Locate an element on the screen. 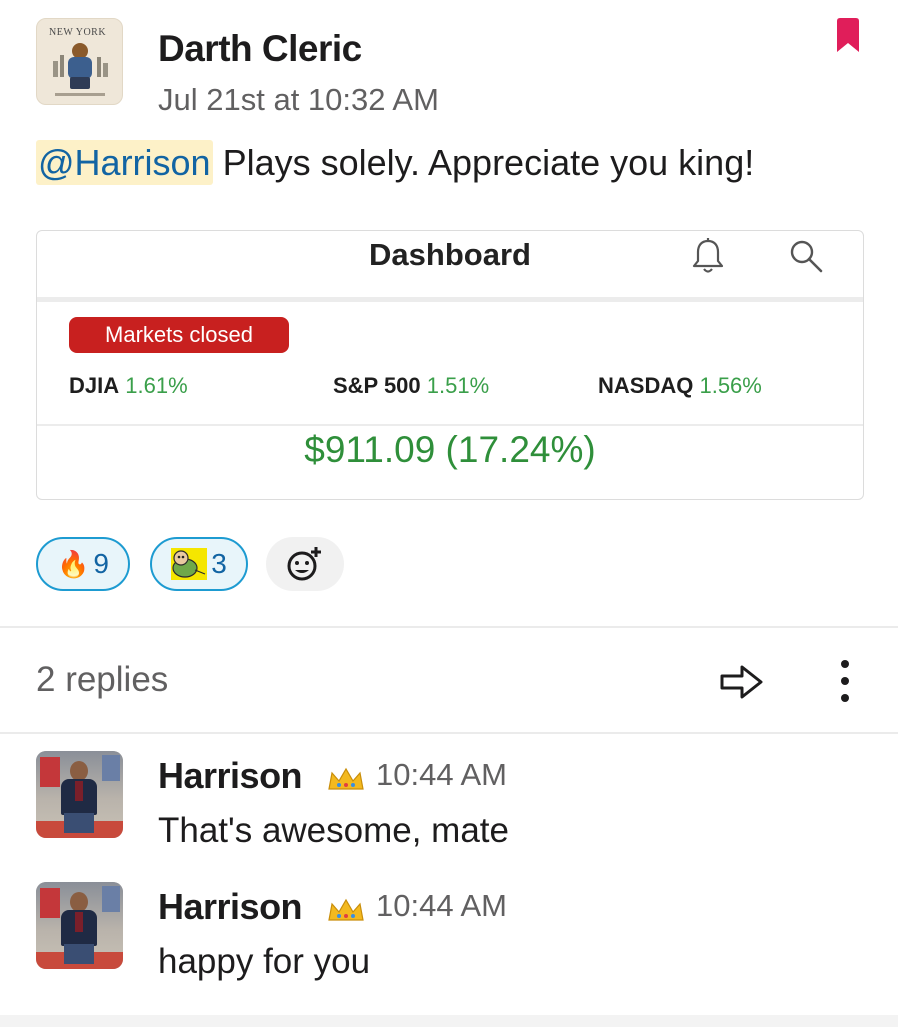 The width and height of the screenshot is (898, 1027). add-reaction-button is located at coordinates (305, 564).